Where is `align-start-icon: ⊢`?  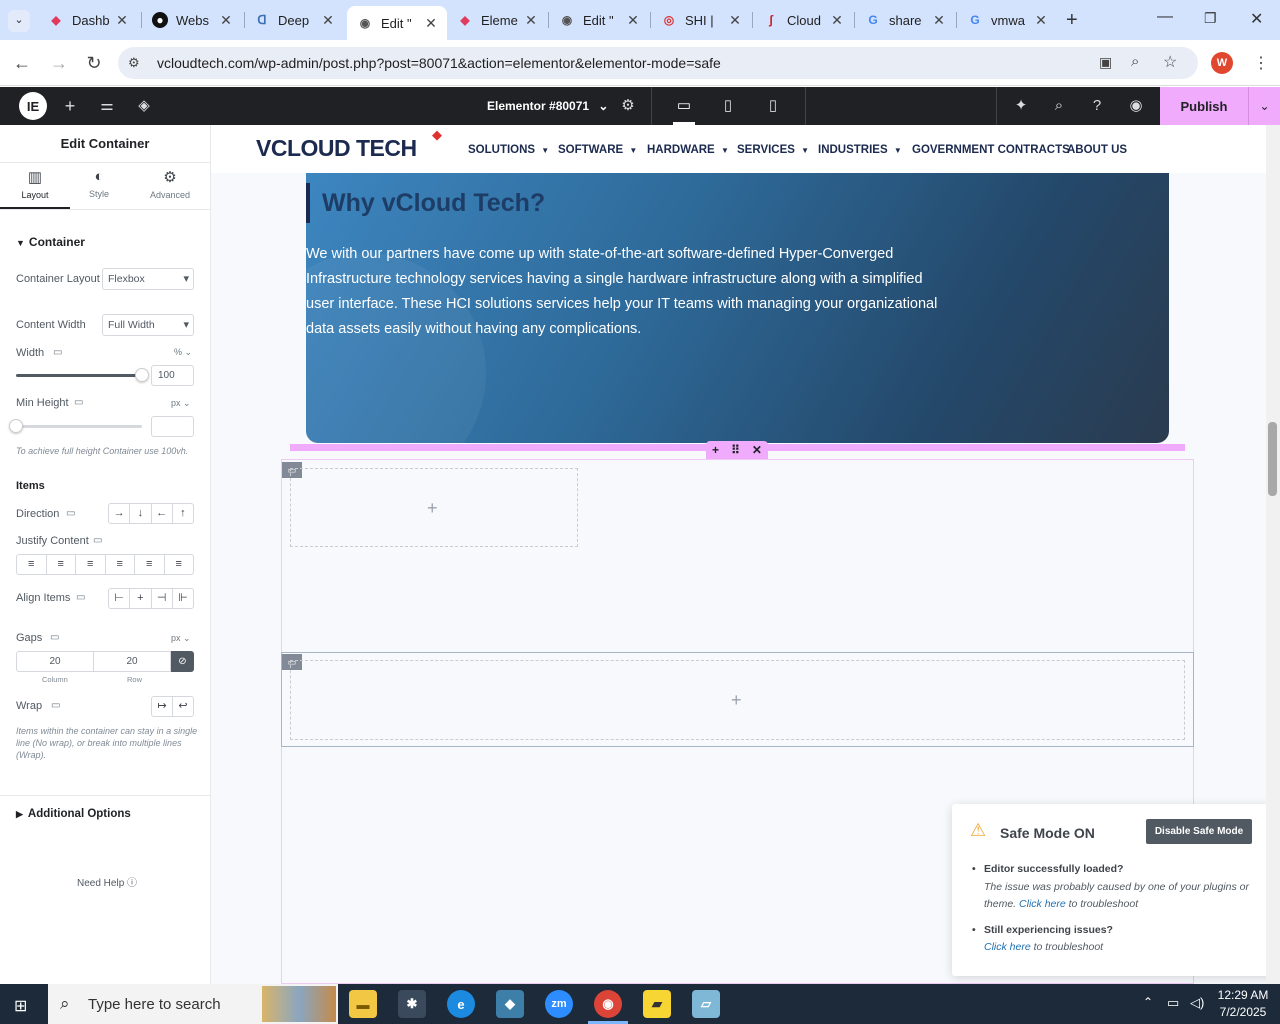 align-start-icon: ⊢ is located at coordinates (120, 598).